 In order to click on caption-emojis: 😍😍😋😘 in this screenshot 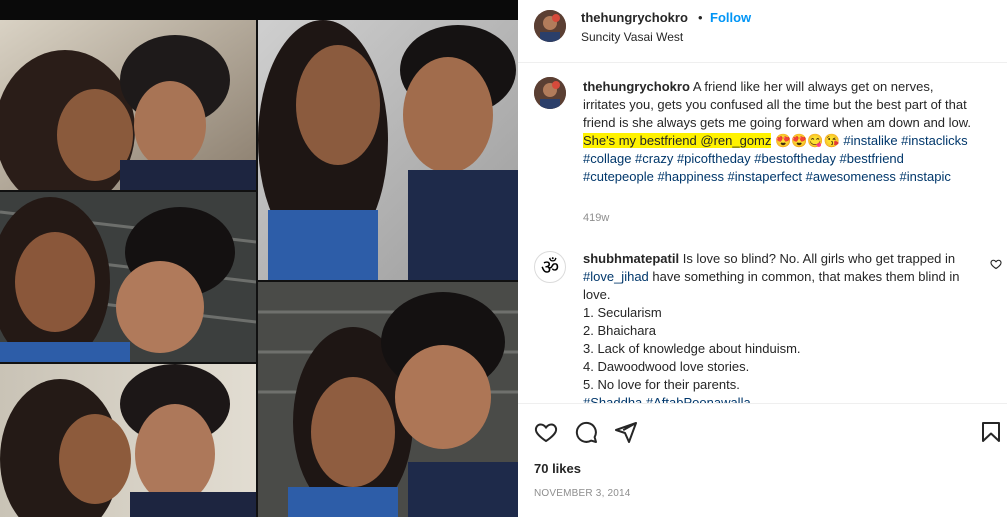, I will do `click(807, 140)`.